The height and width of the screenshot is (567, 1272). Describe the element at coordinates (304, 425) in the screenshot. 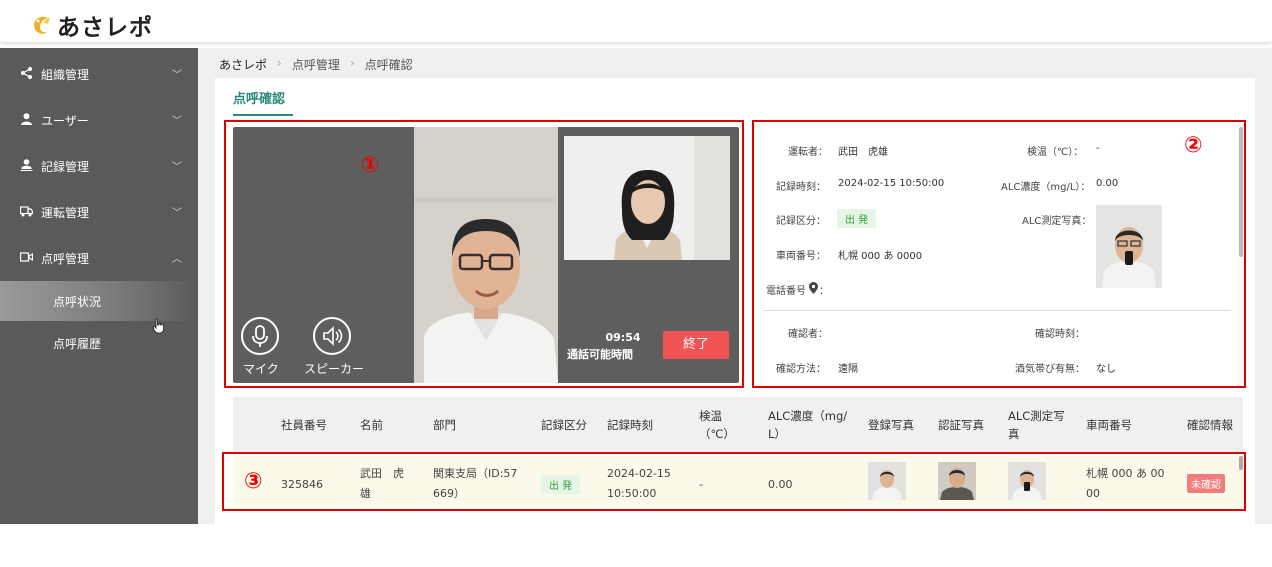

I see `col-employee-no: 社員番号` at that location.